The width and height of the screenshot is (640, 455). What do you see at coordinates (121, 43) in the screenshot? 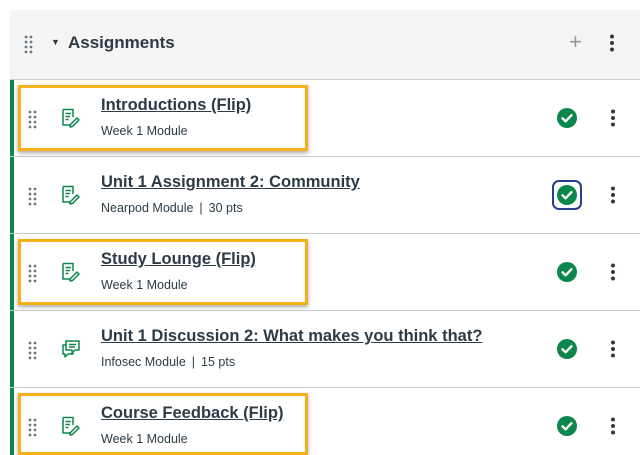
I see `module-title: Assignments` at bounding box center [121, 43].